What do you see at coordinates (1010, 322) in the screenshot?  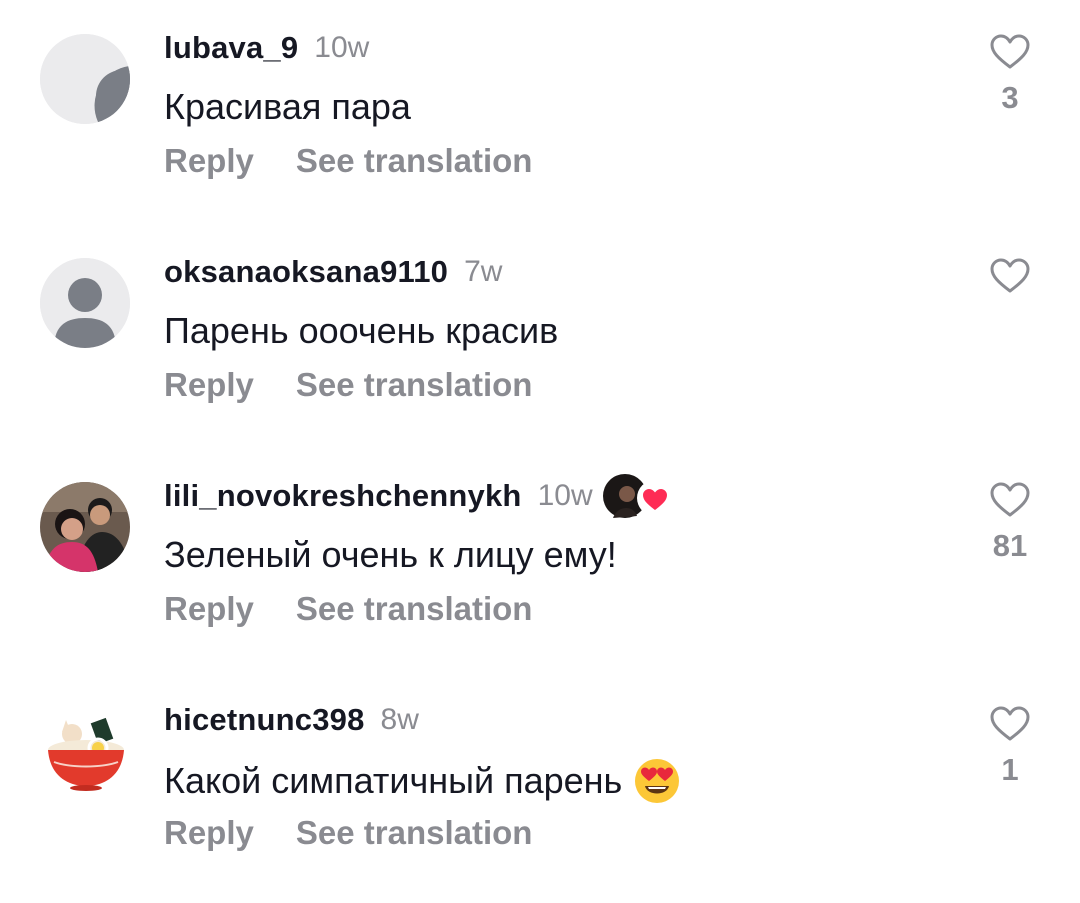 I see `like-count` at bounding box center [1010, 322].